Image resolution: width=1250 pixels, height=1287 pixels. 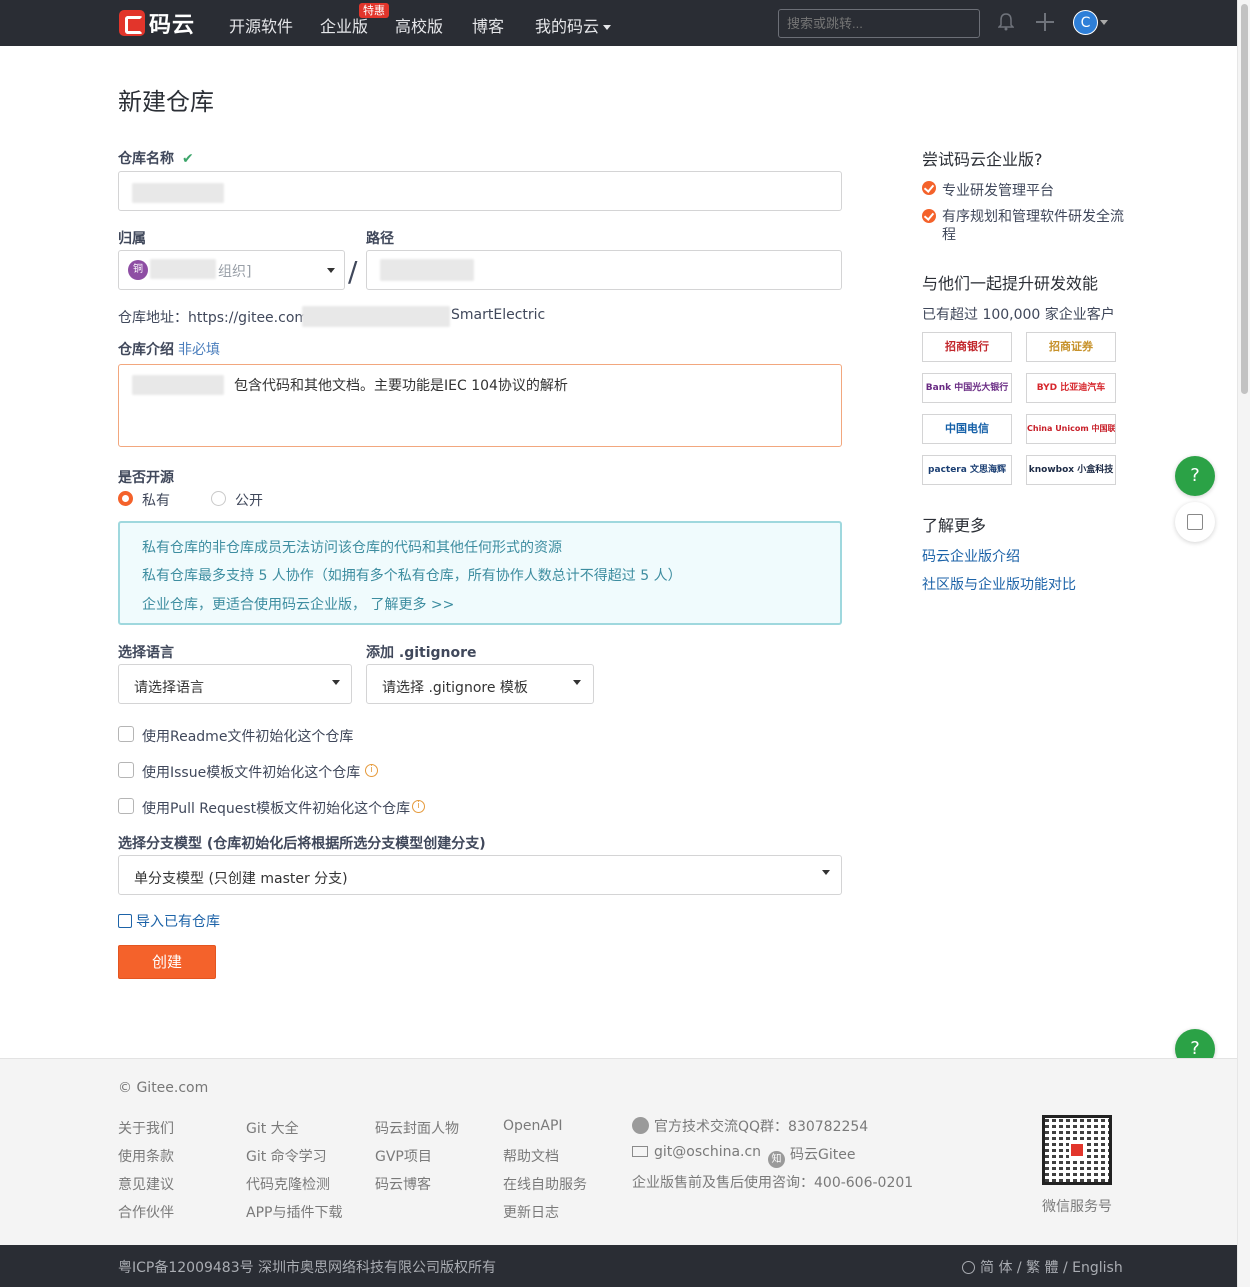 What do you see at coordinates (138, 270) in the screenshot?
I see `owner-avatar: 铜` at bounding box center [138, 270].